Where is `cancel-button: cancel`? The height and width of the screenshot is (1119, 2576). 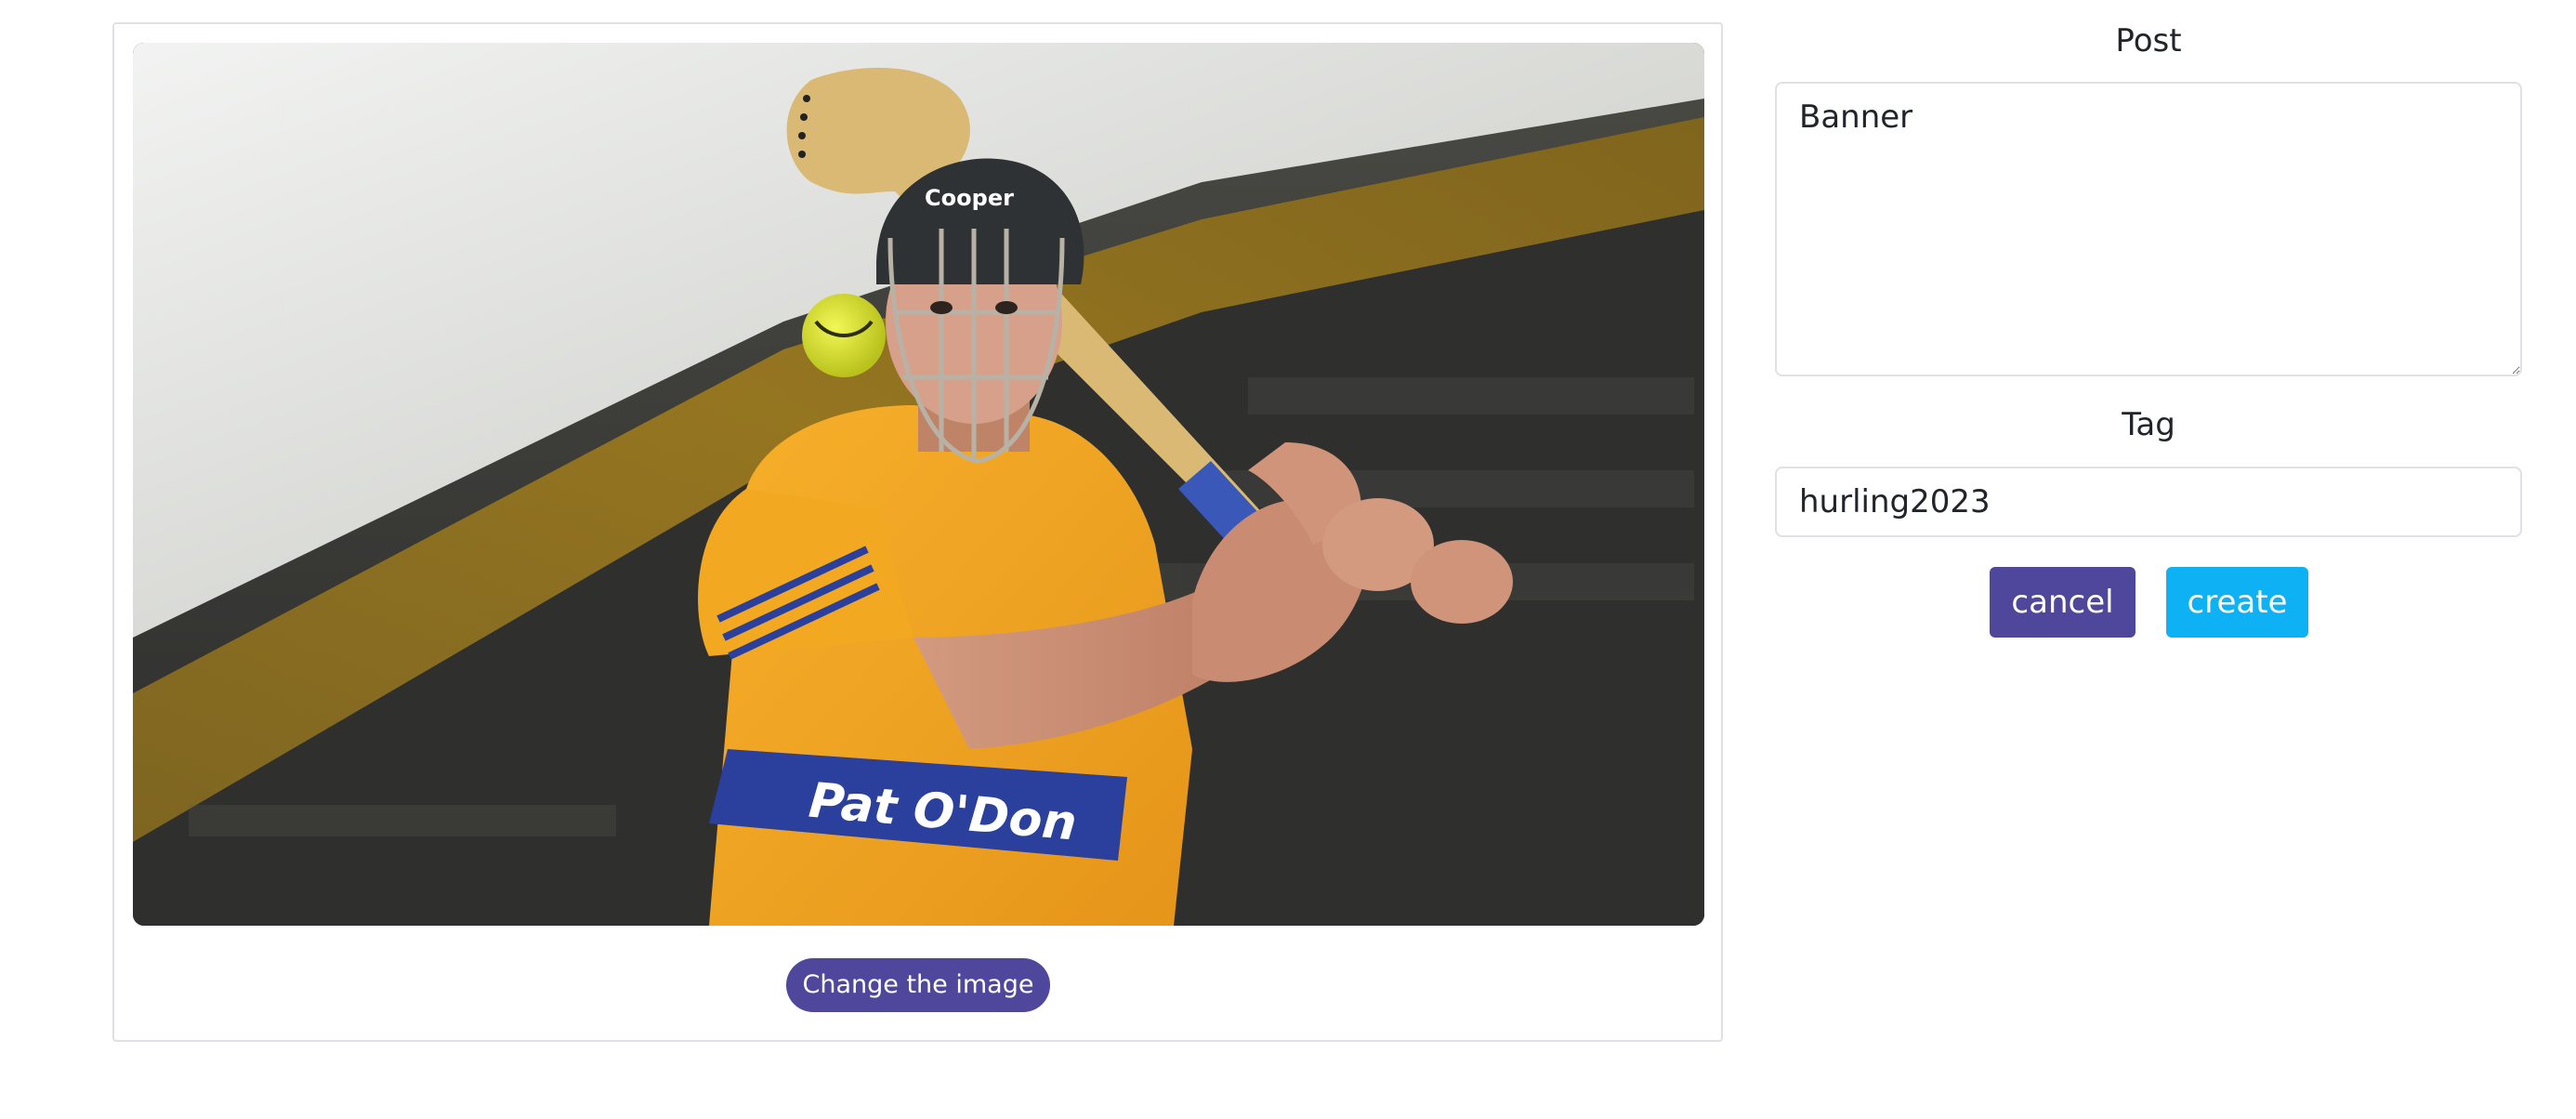 cancel-button: cancel is located at coordinates (2063, 602).